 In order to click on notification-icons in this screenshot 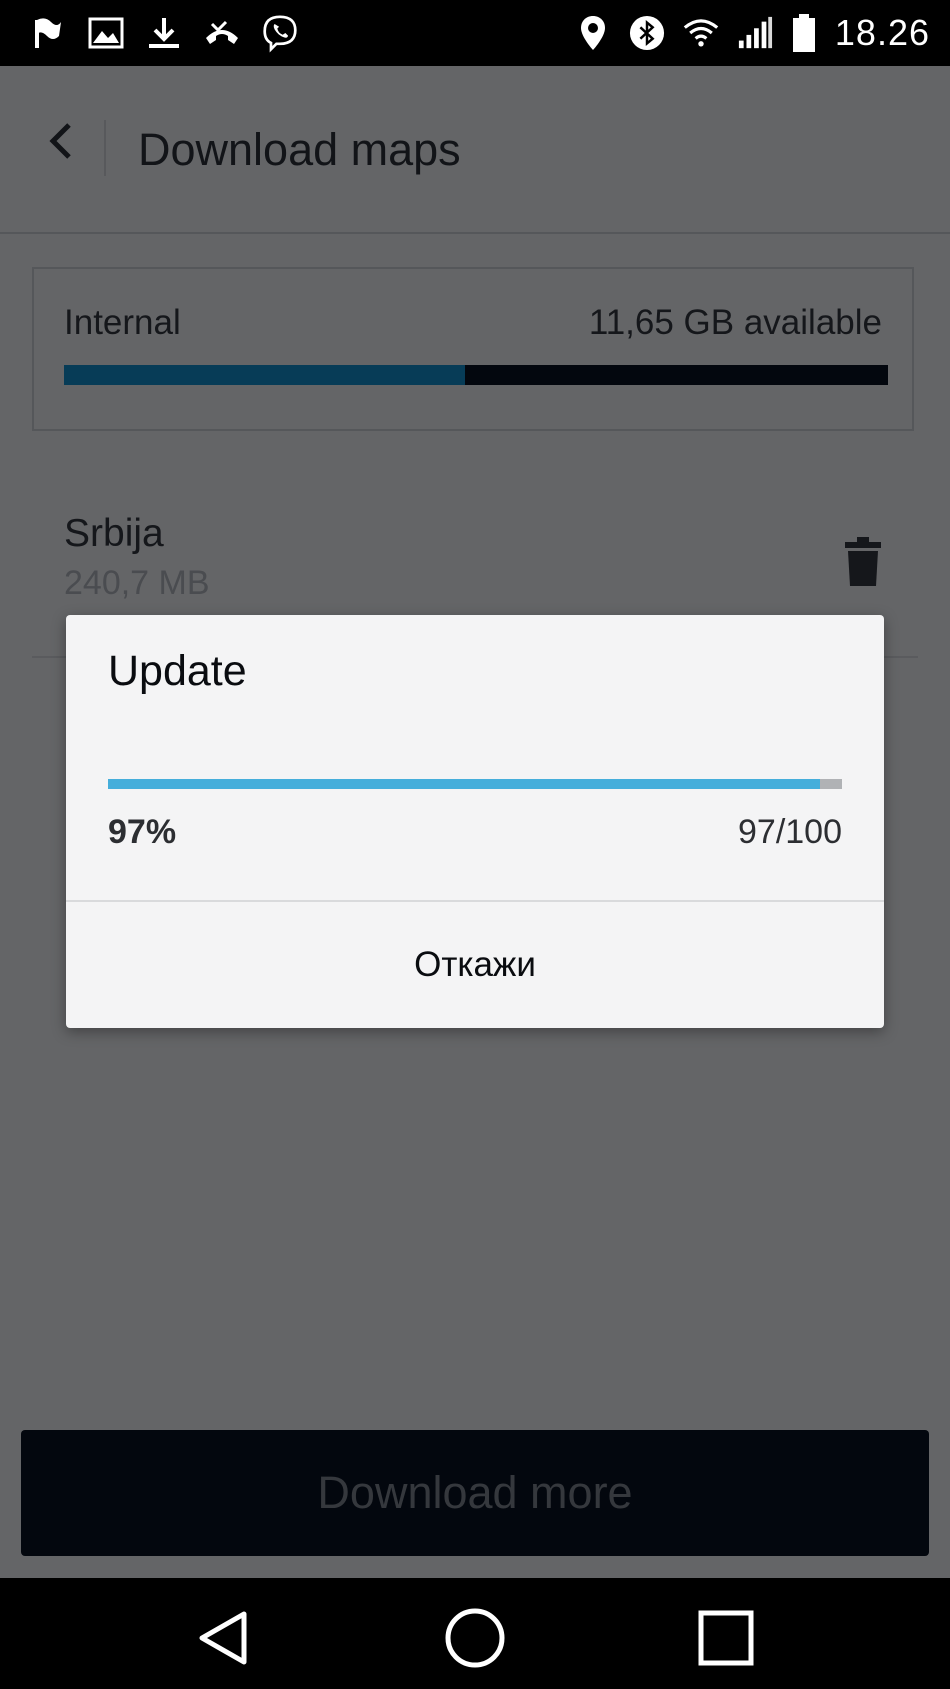, I will do `click(164, 33)`.